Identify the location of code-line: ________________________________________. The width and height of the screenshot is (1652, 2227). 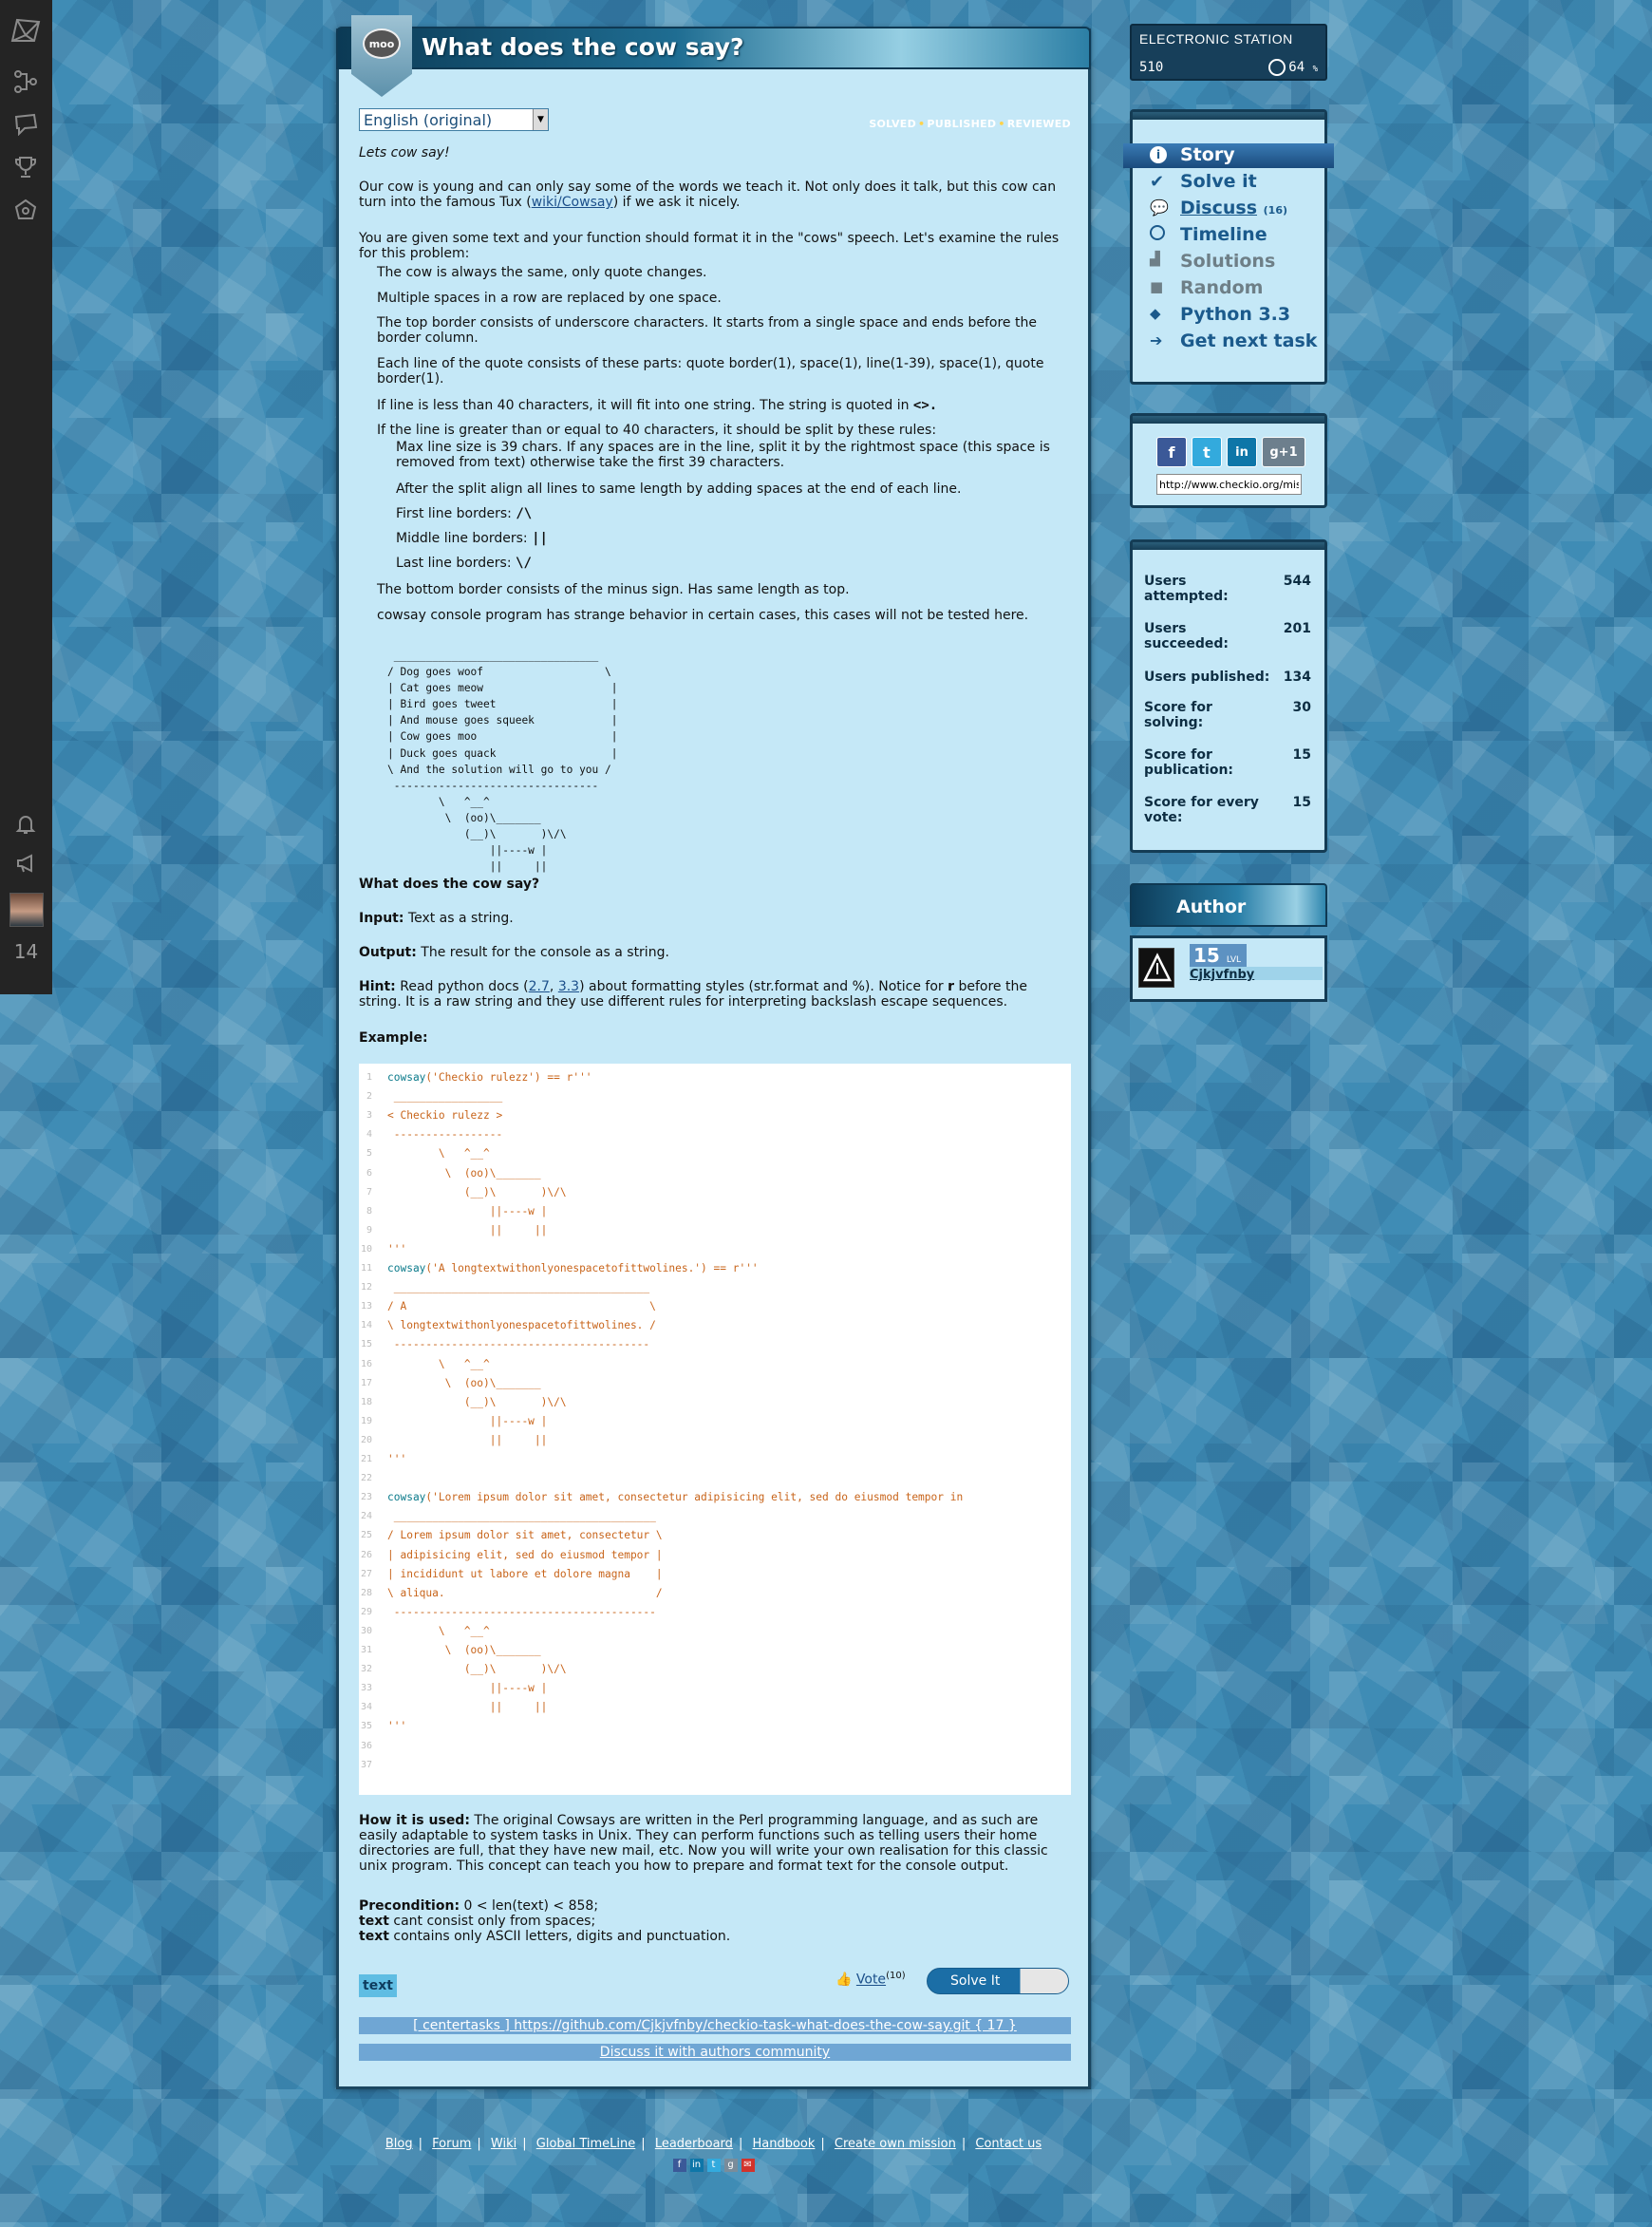
(518, 1287).